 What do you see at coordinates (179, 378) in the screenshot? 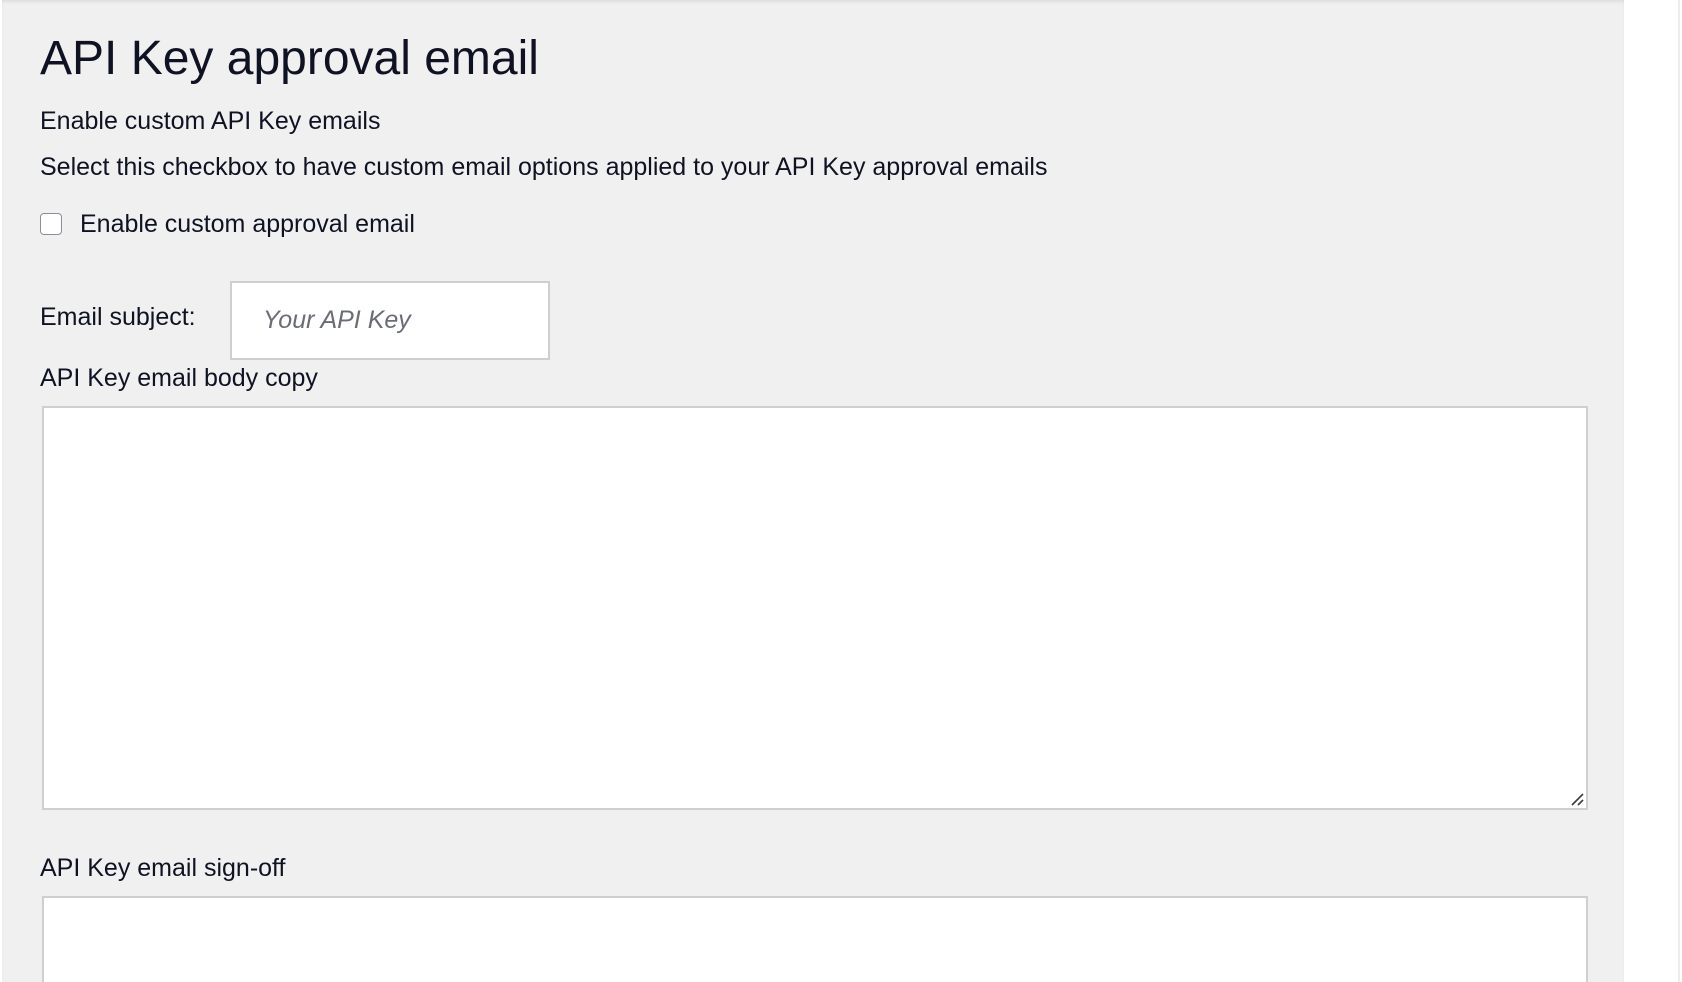
I see `body-copy-label: API Key email body copy` at bounding box center [179, 378].